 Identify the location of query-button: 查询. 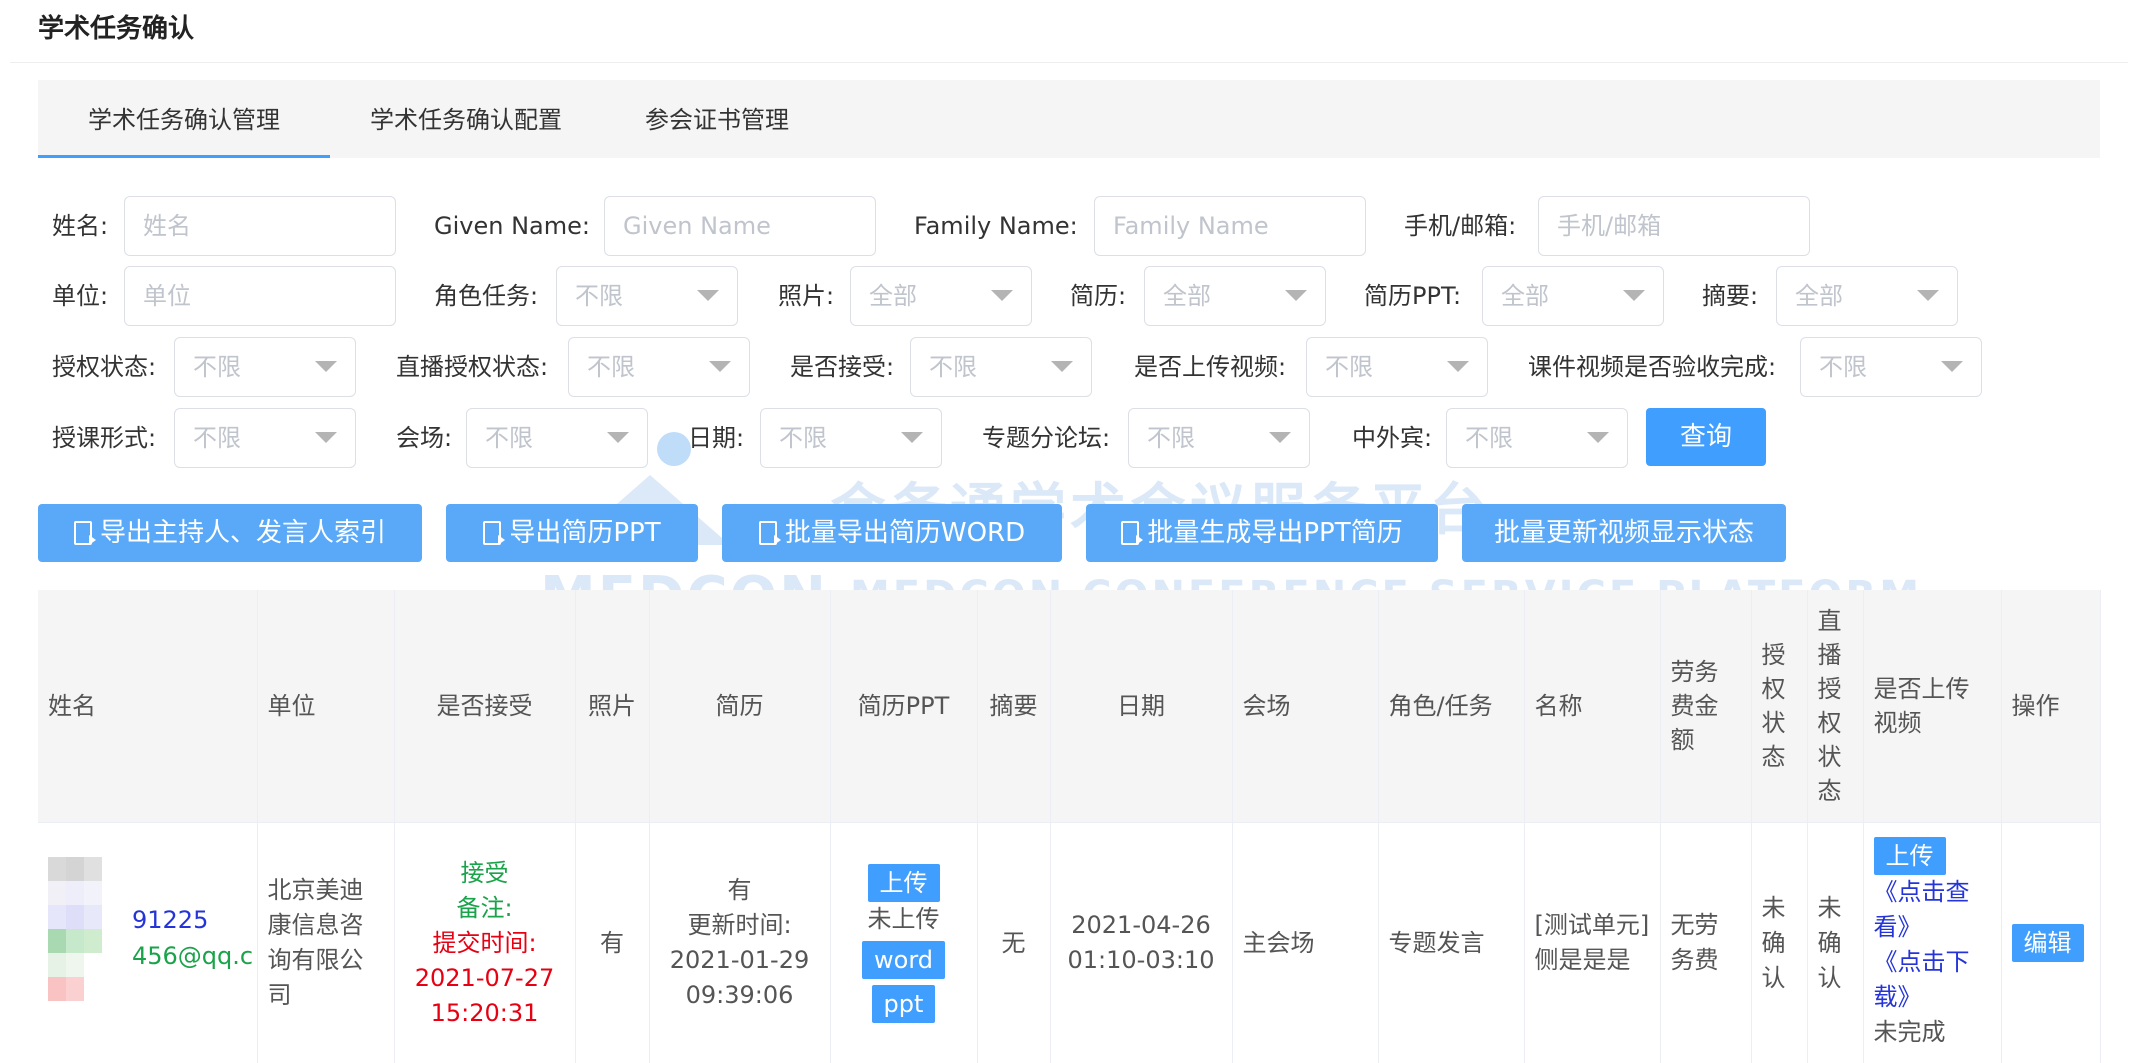
(1706, 437).